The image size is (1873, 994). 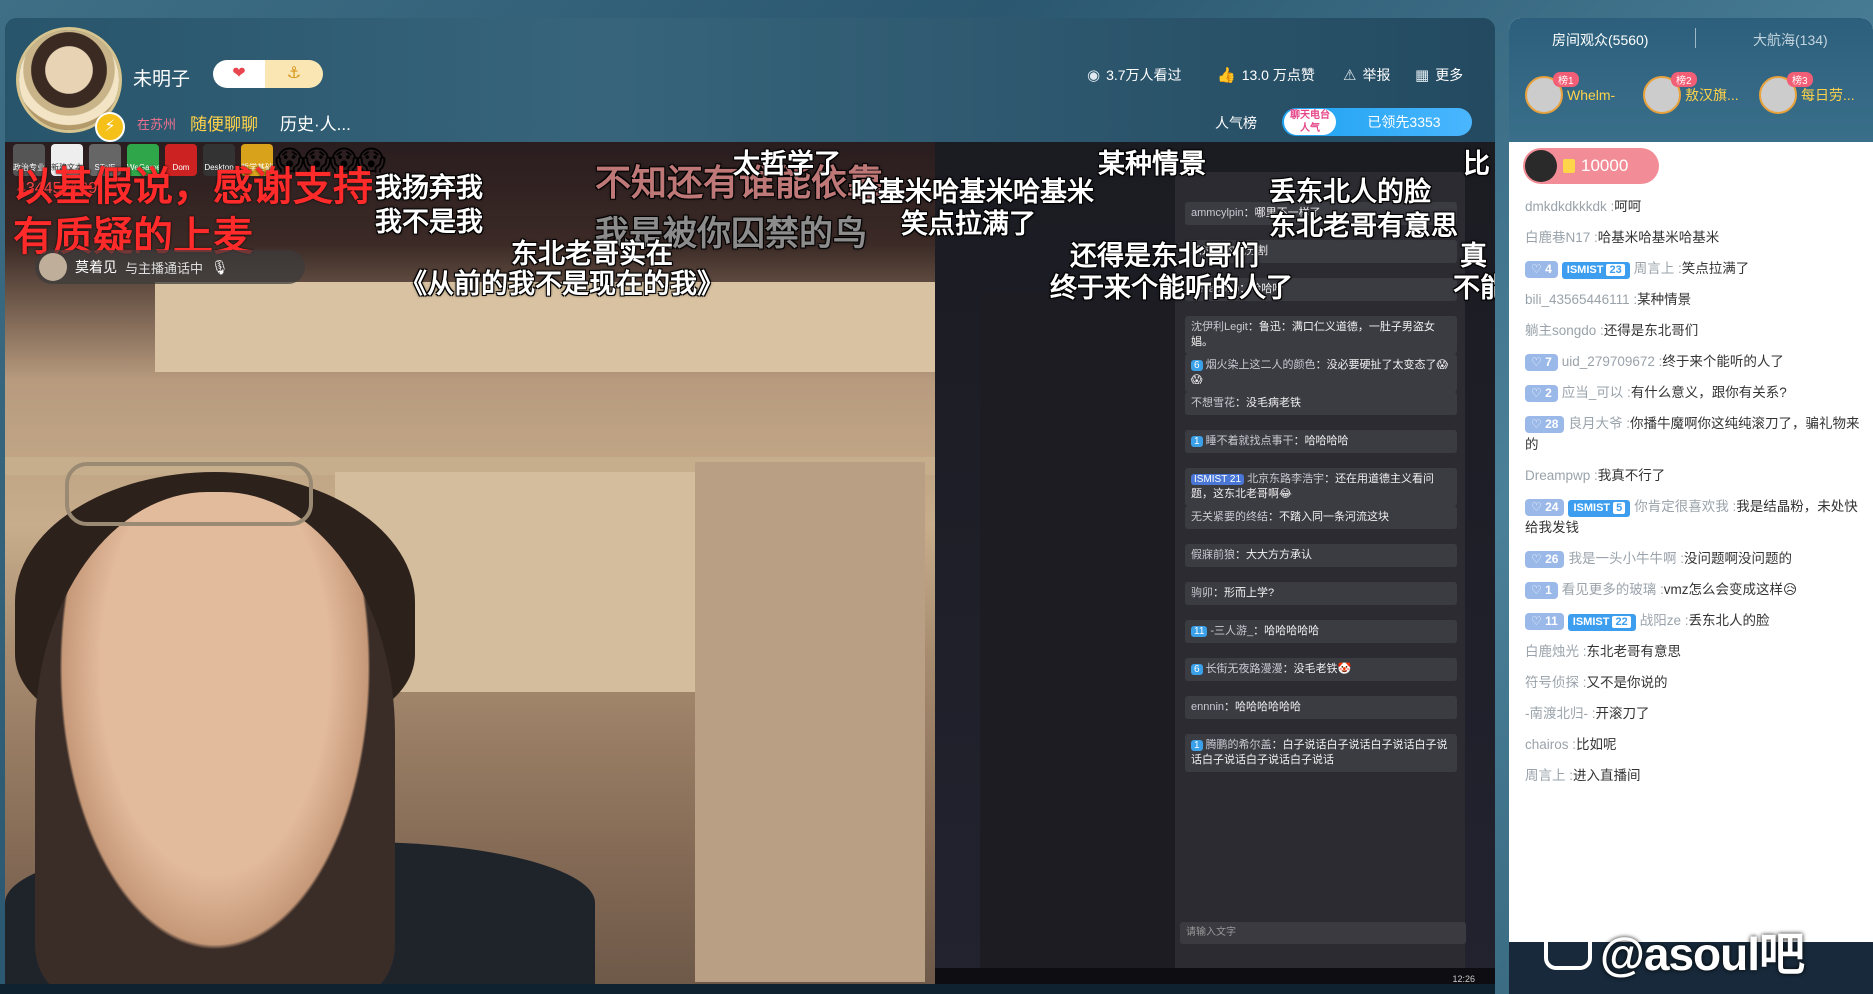 What do you see at coordinates (1695, 775) in the screenshot?
I see `chat-message: 周言上 :进入直播间` at bounding box center [1695, 775].